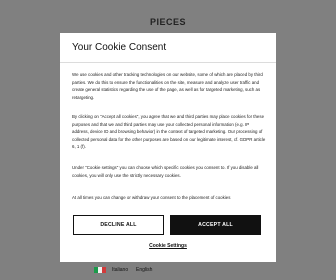 The height and width of the screenshot is (280, 336). What do you see at coordinates (104, 270) in the screenshot?
I see `flag-stripe-red` at bounding box center [104, 270].